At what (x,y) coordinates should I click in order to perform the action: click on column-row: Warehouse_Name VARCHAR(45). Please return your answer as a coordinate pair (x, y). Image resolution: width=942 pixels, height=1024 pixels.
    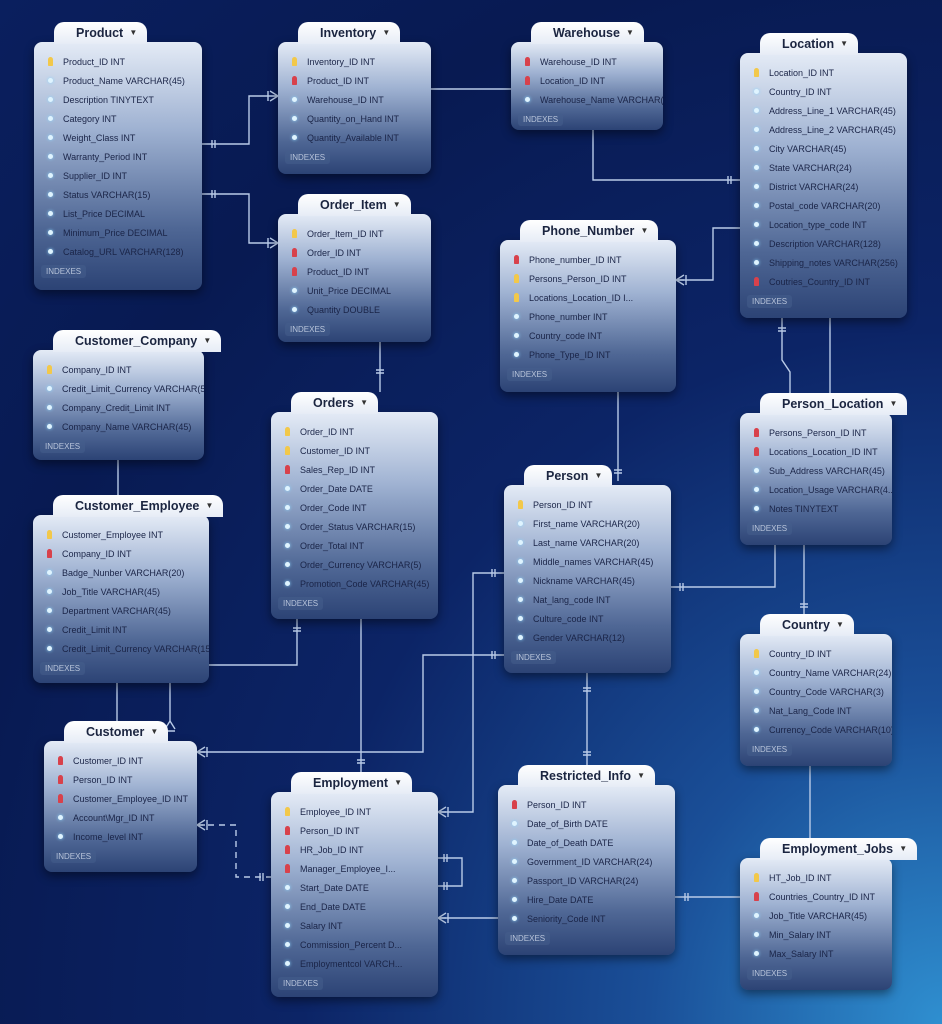
    Looking at the image, I should click on (587, 99).